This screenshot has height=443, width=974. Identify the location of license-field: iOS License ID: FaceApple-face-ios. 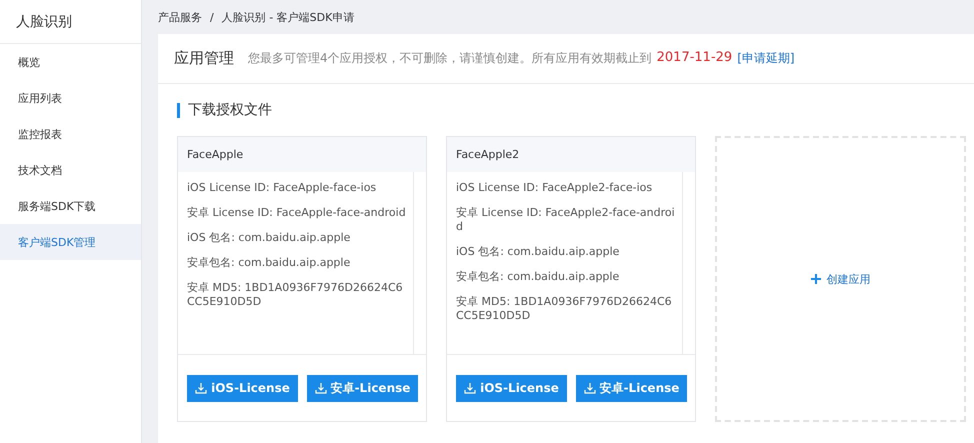
(300, 188).